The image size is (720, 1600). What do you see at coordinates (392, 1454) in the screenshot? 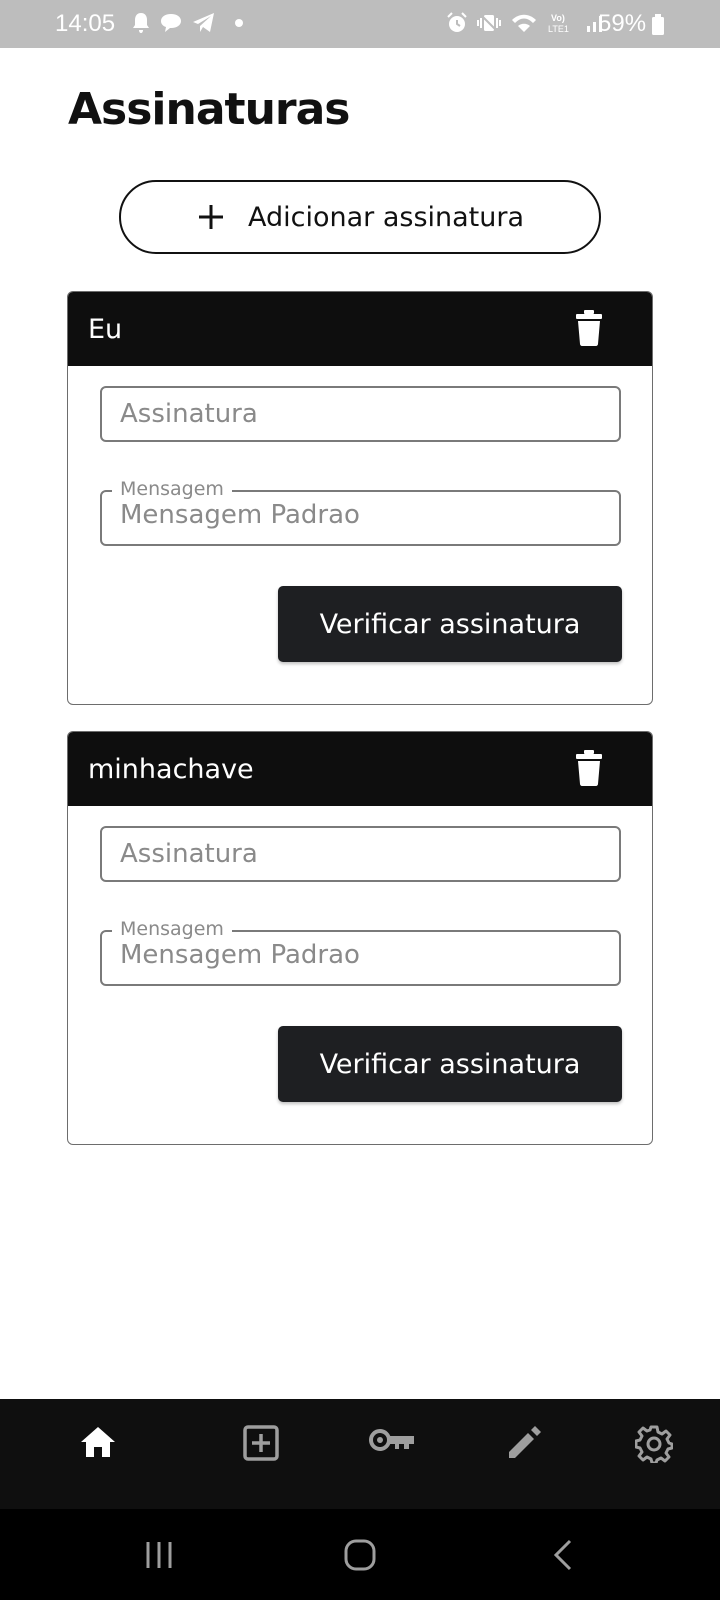
I see `nav-keys` at bounding box center [392, 1454].